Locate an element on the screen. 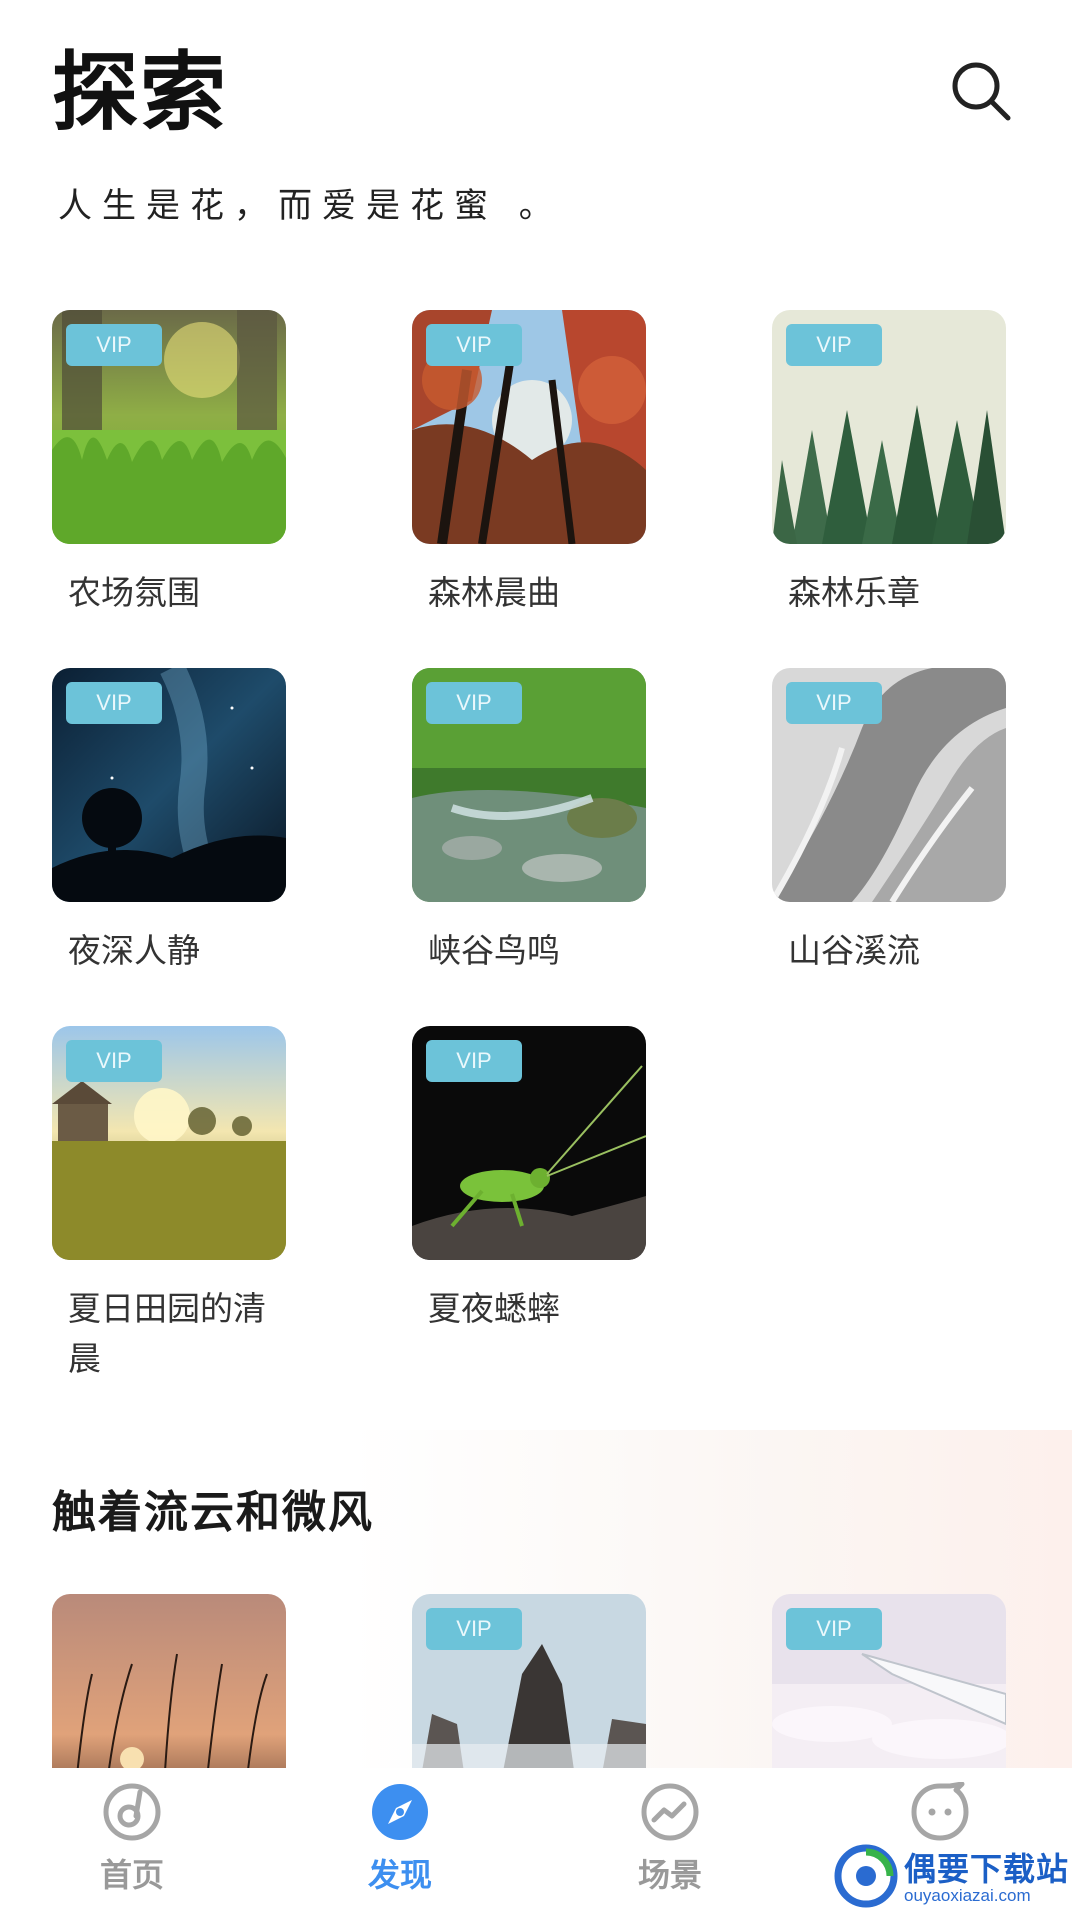  watermark-logo-icon is located at coordinates (866, 1876).